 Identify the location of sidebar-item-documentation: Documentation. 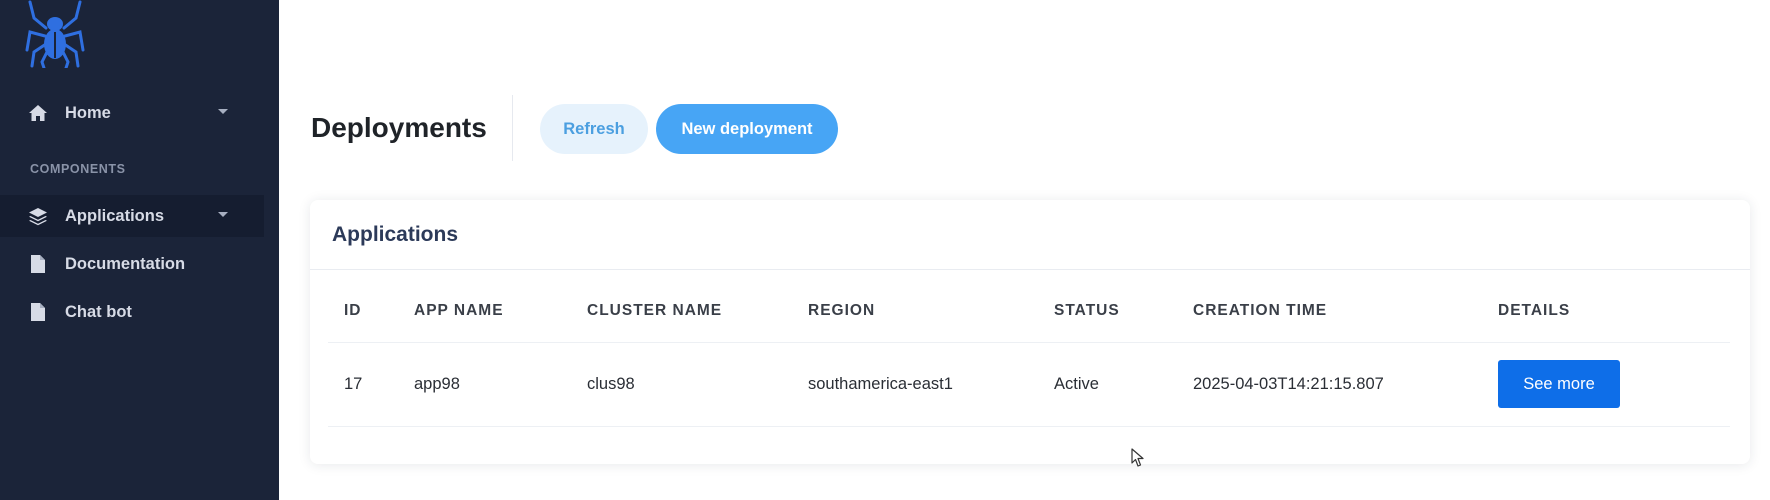
(132, 264).